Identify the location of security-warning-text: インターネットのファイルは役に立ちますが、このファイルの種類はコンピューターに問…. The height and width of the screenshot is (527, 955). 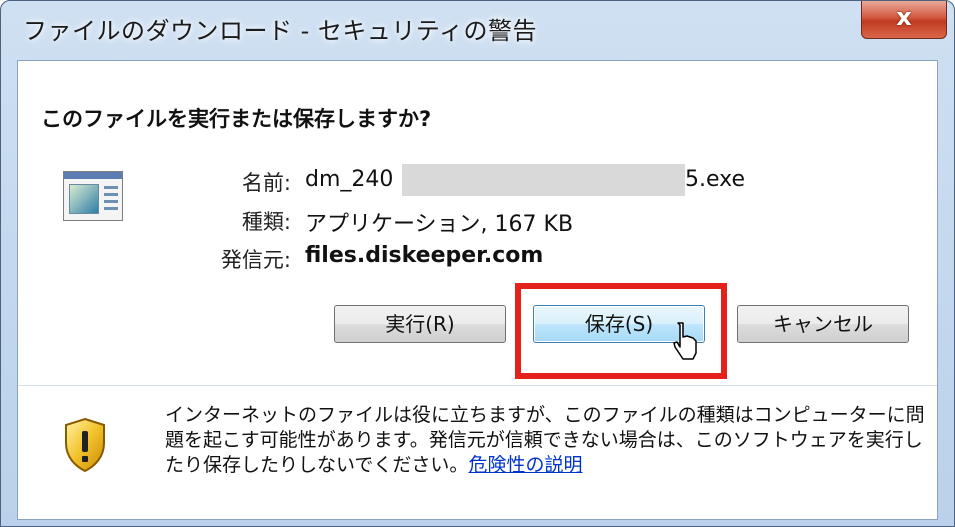
(545, 440).